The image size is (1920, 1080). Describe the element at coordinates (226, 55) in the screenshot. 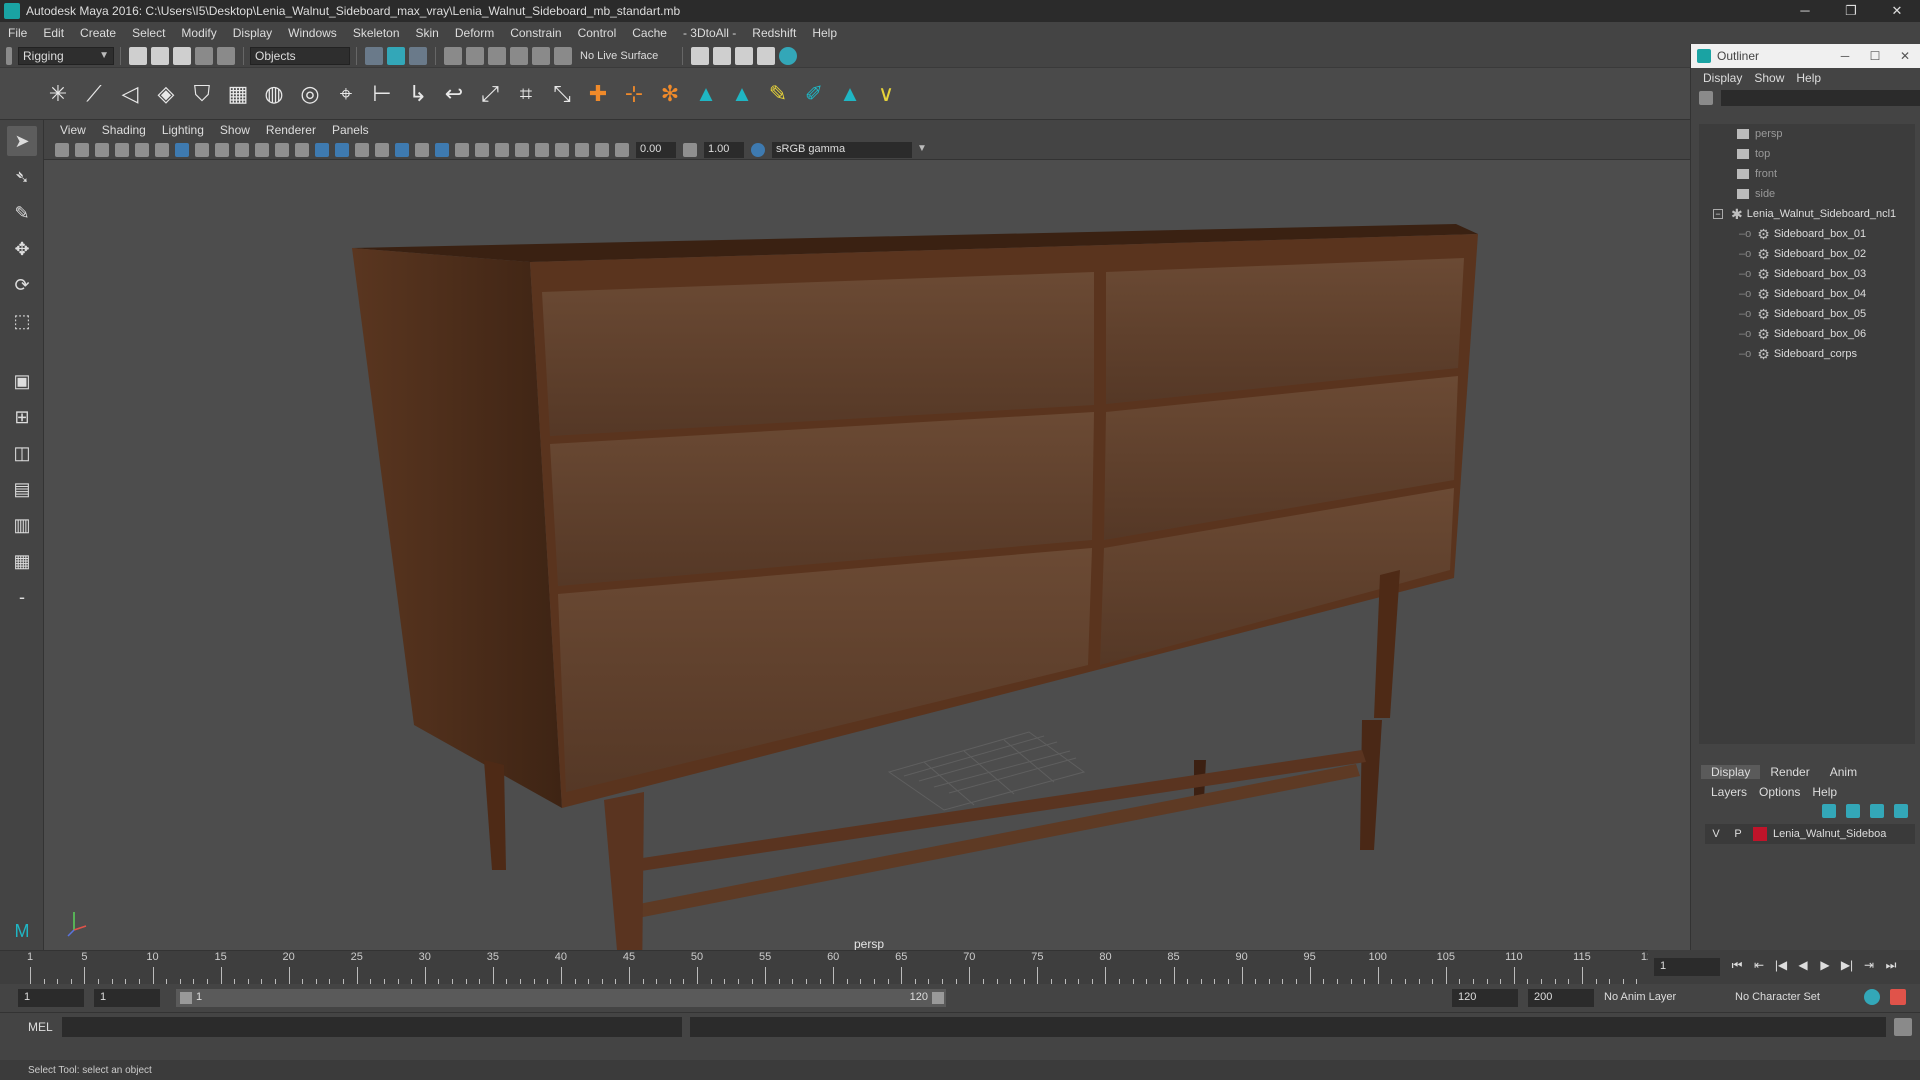

I see `redo-icon` at that location.